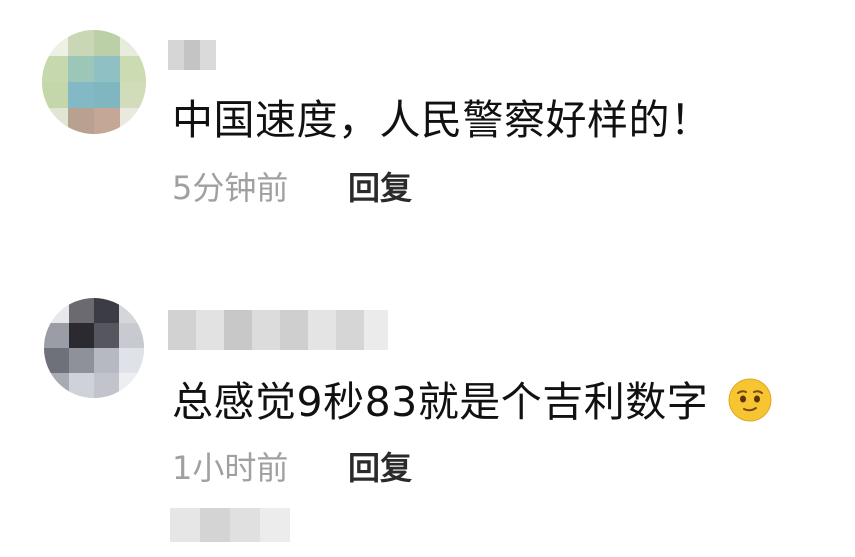  What do you see at coordinates (230, 525) in the screenshot?
I see `blurred-reply-preview` at bounding box center [230, 525].